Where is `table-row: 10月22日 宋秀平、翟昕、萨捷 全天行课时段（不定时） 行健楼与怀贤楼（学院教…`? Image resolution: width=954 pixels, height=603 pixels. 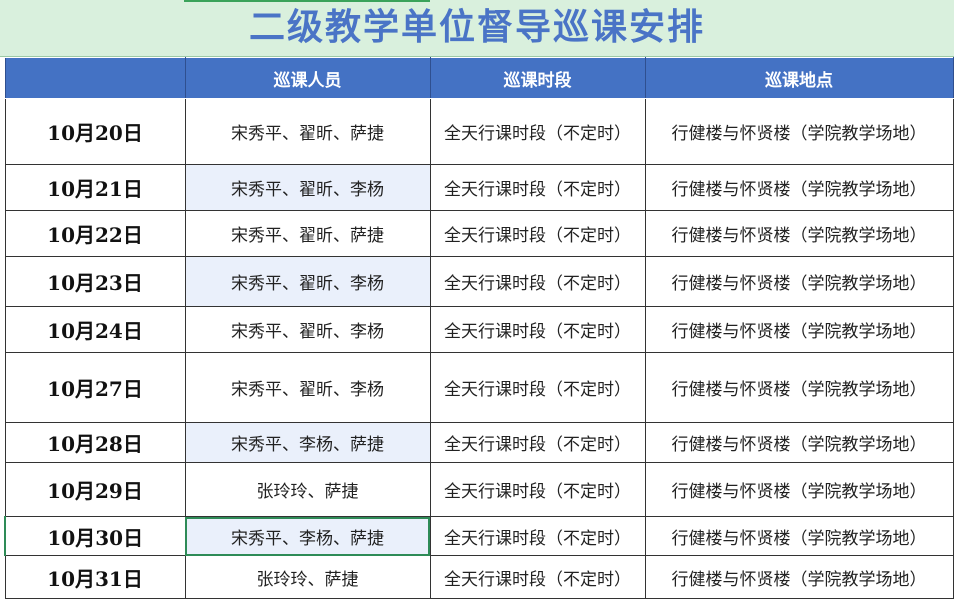
table-row: 10月22日 宋秀平、翟昕、萨捷 全天行课时段（不定时） 行健楼与怀贤楼（学院教… is located at coordinates (479, 233).